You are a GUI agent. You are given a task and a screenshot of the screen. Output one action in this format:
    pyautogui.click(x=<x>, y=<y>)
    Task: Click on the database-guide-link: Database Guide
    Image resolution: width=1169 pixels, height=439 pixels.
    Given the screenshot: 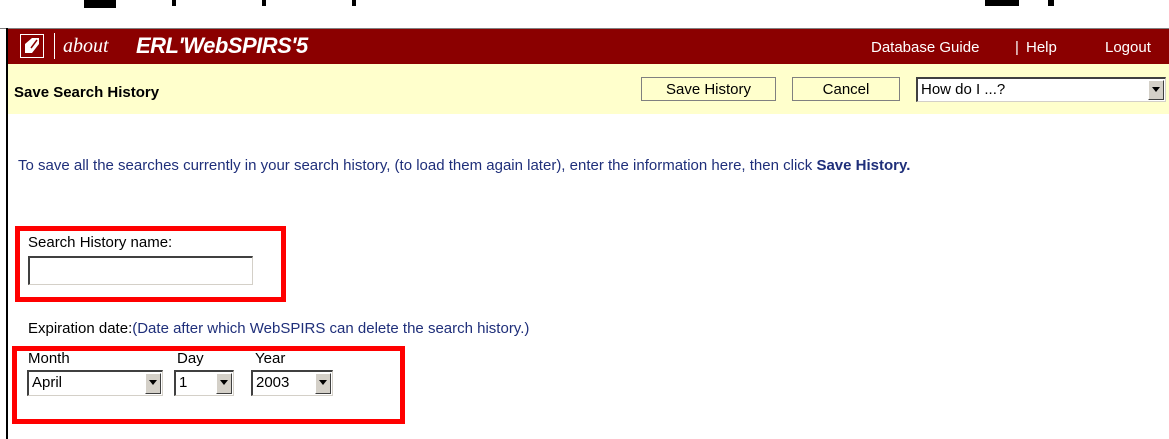 What is the action you would take?
    pyautogui.click(x=925, y=47)
    